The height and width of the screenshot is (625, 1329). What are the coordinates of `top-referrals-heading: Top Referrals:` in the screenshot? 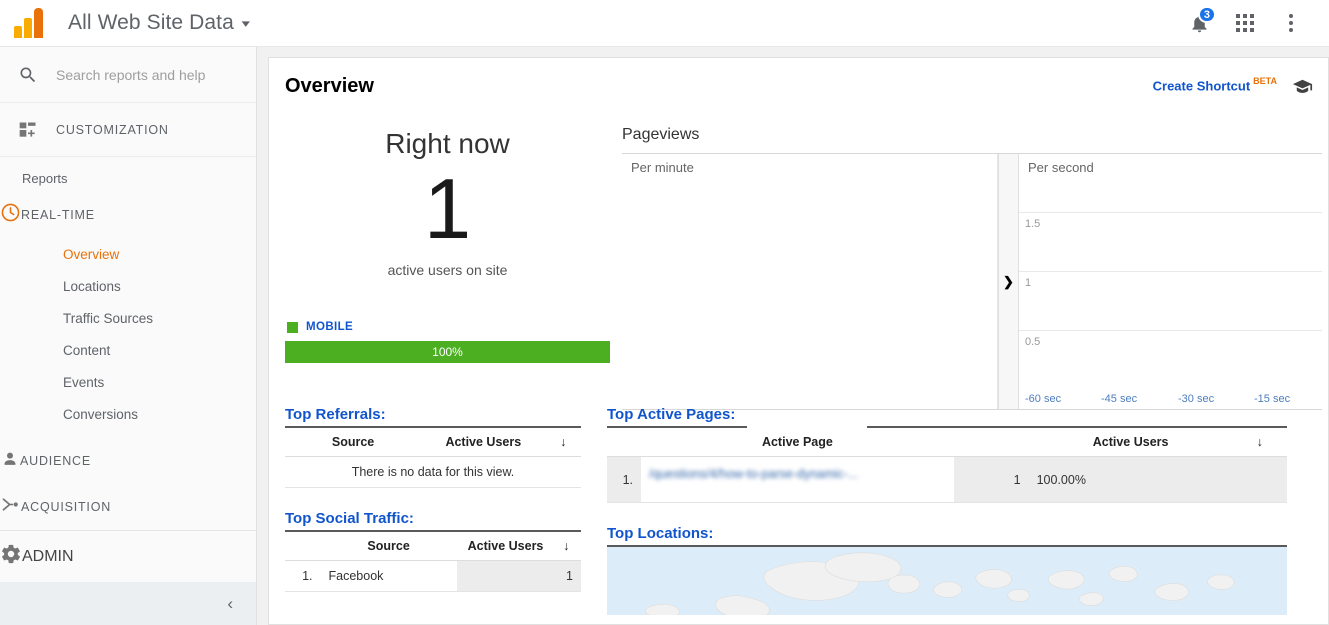 It's located at (433, 414).